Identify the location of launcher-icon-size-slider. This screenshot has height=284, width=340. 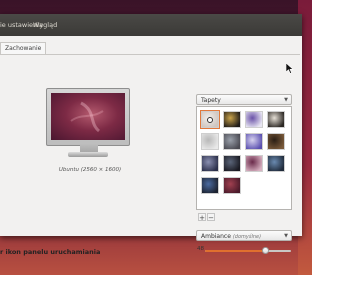
(248, 250).